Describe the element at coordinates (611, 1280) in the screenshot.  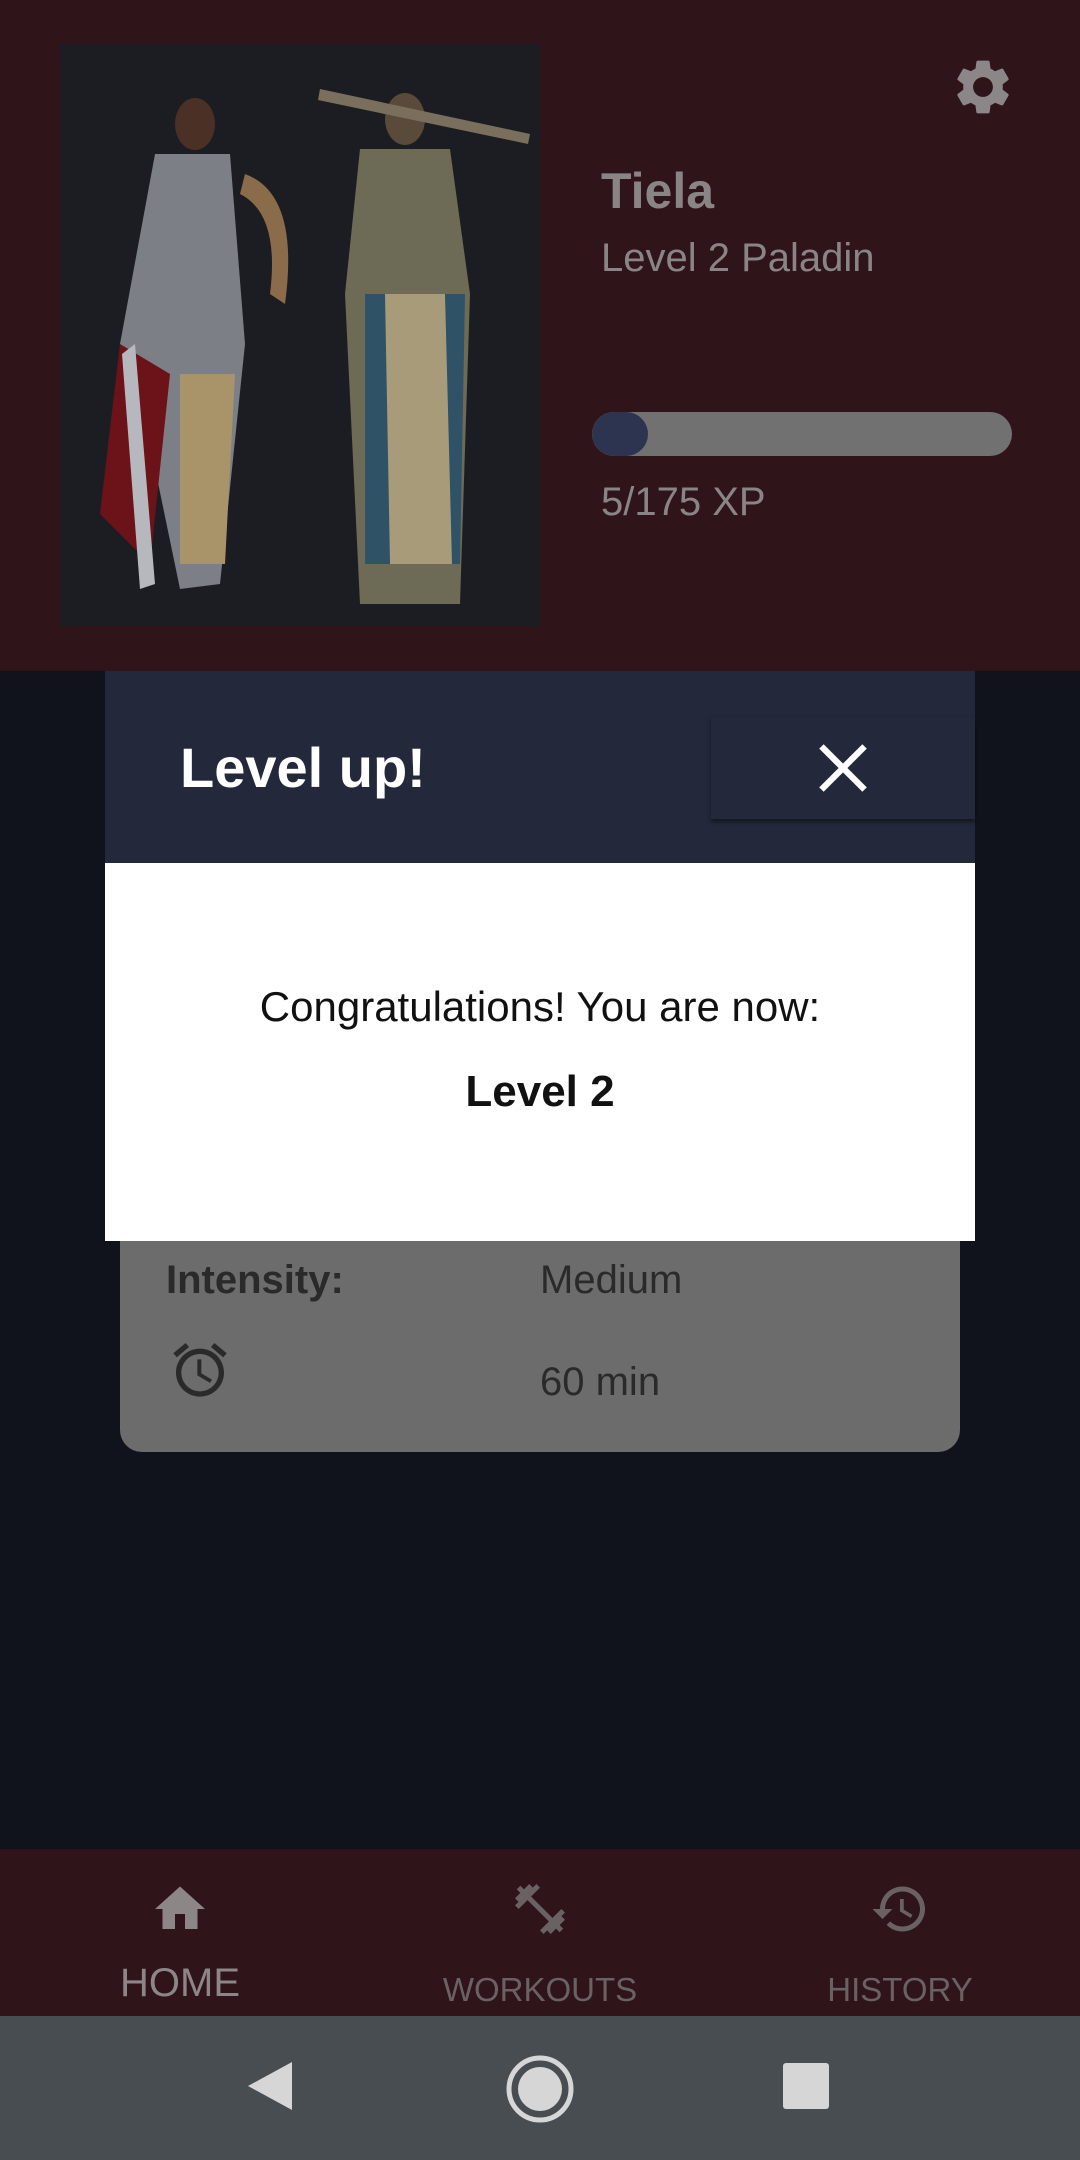
I see `intensity-value: Medium` at that location.